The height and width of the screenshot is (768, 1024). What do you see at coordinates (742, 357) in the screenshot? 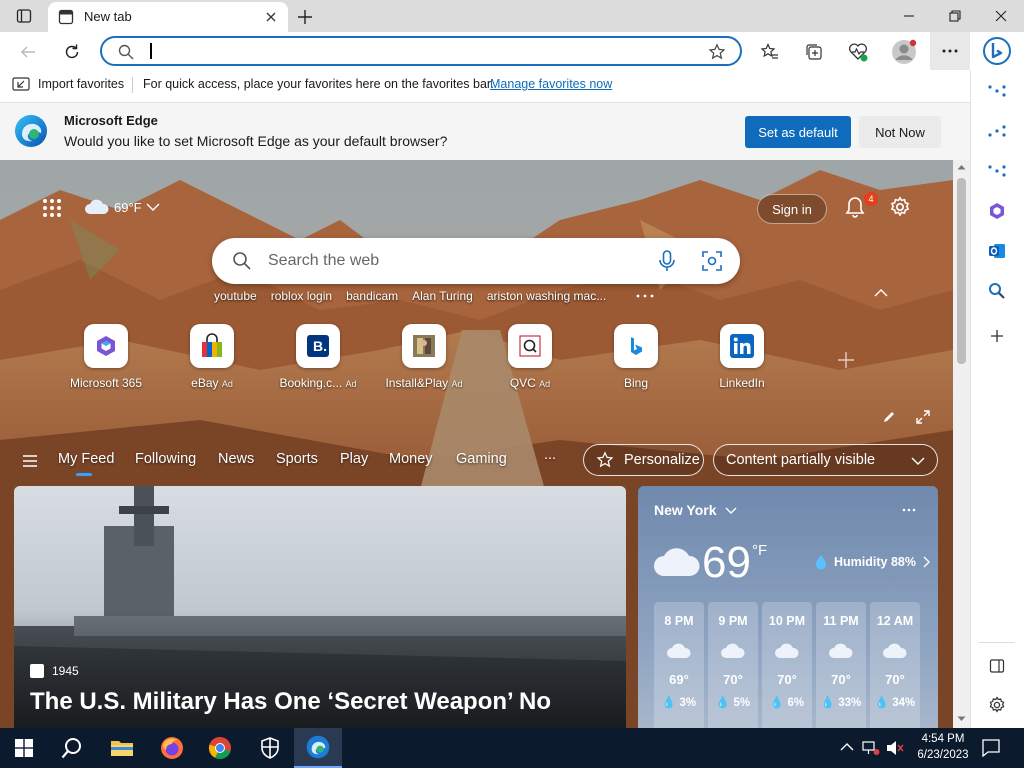
I see `quick-link-linkedin: LinkedIn` at bounding box center [742, 357].